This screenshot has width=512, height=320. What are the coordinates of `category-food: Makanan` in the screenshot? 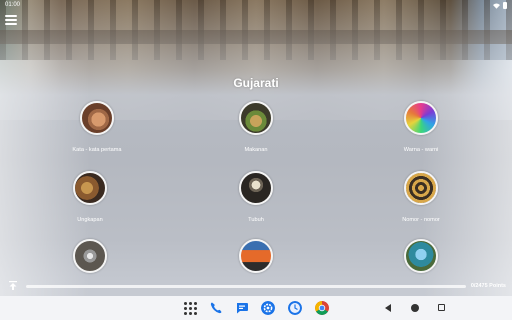 It's located at (256, 127).